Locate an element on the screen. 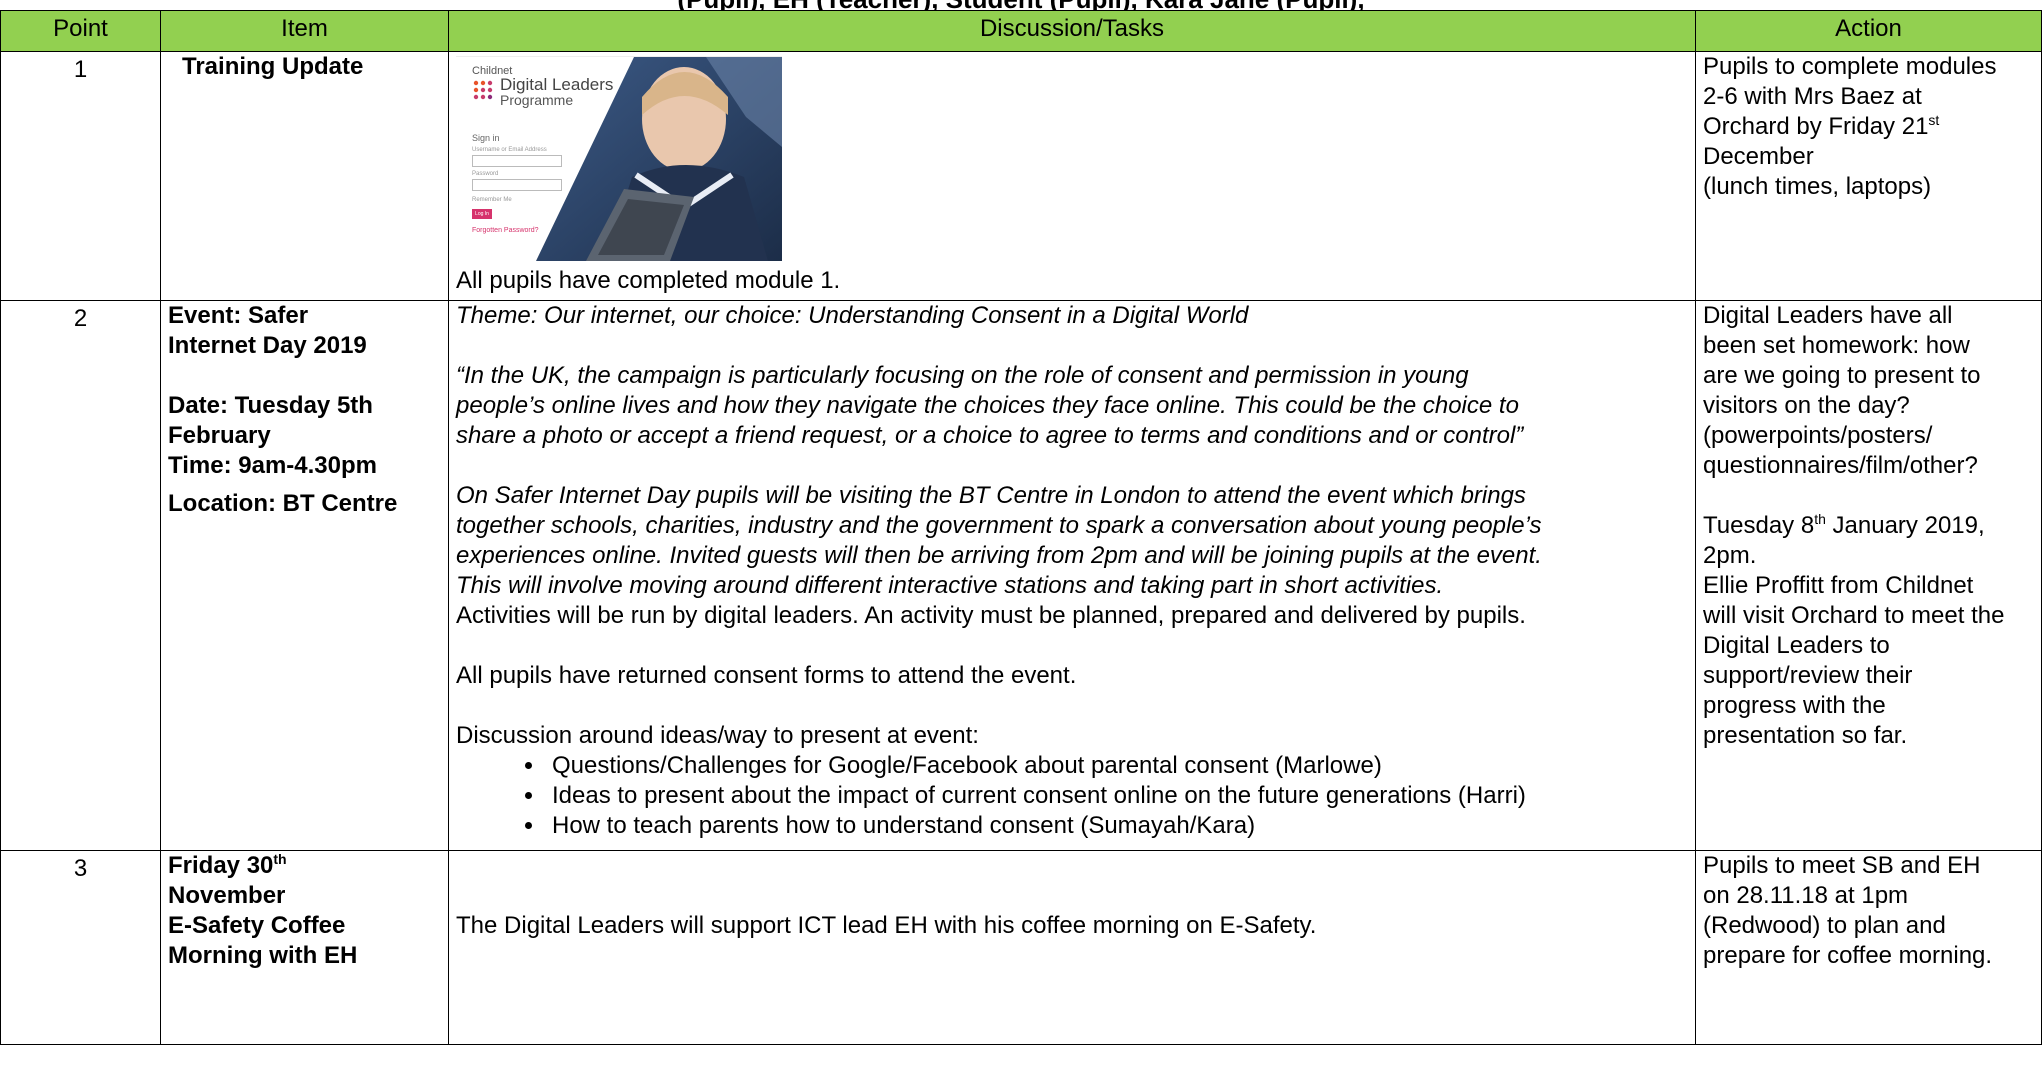 Image resolution: width=2042 pixels, height=1066 pixels. action-line: 2pm. is located at coordinates (1730, 555).